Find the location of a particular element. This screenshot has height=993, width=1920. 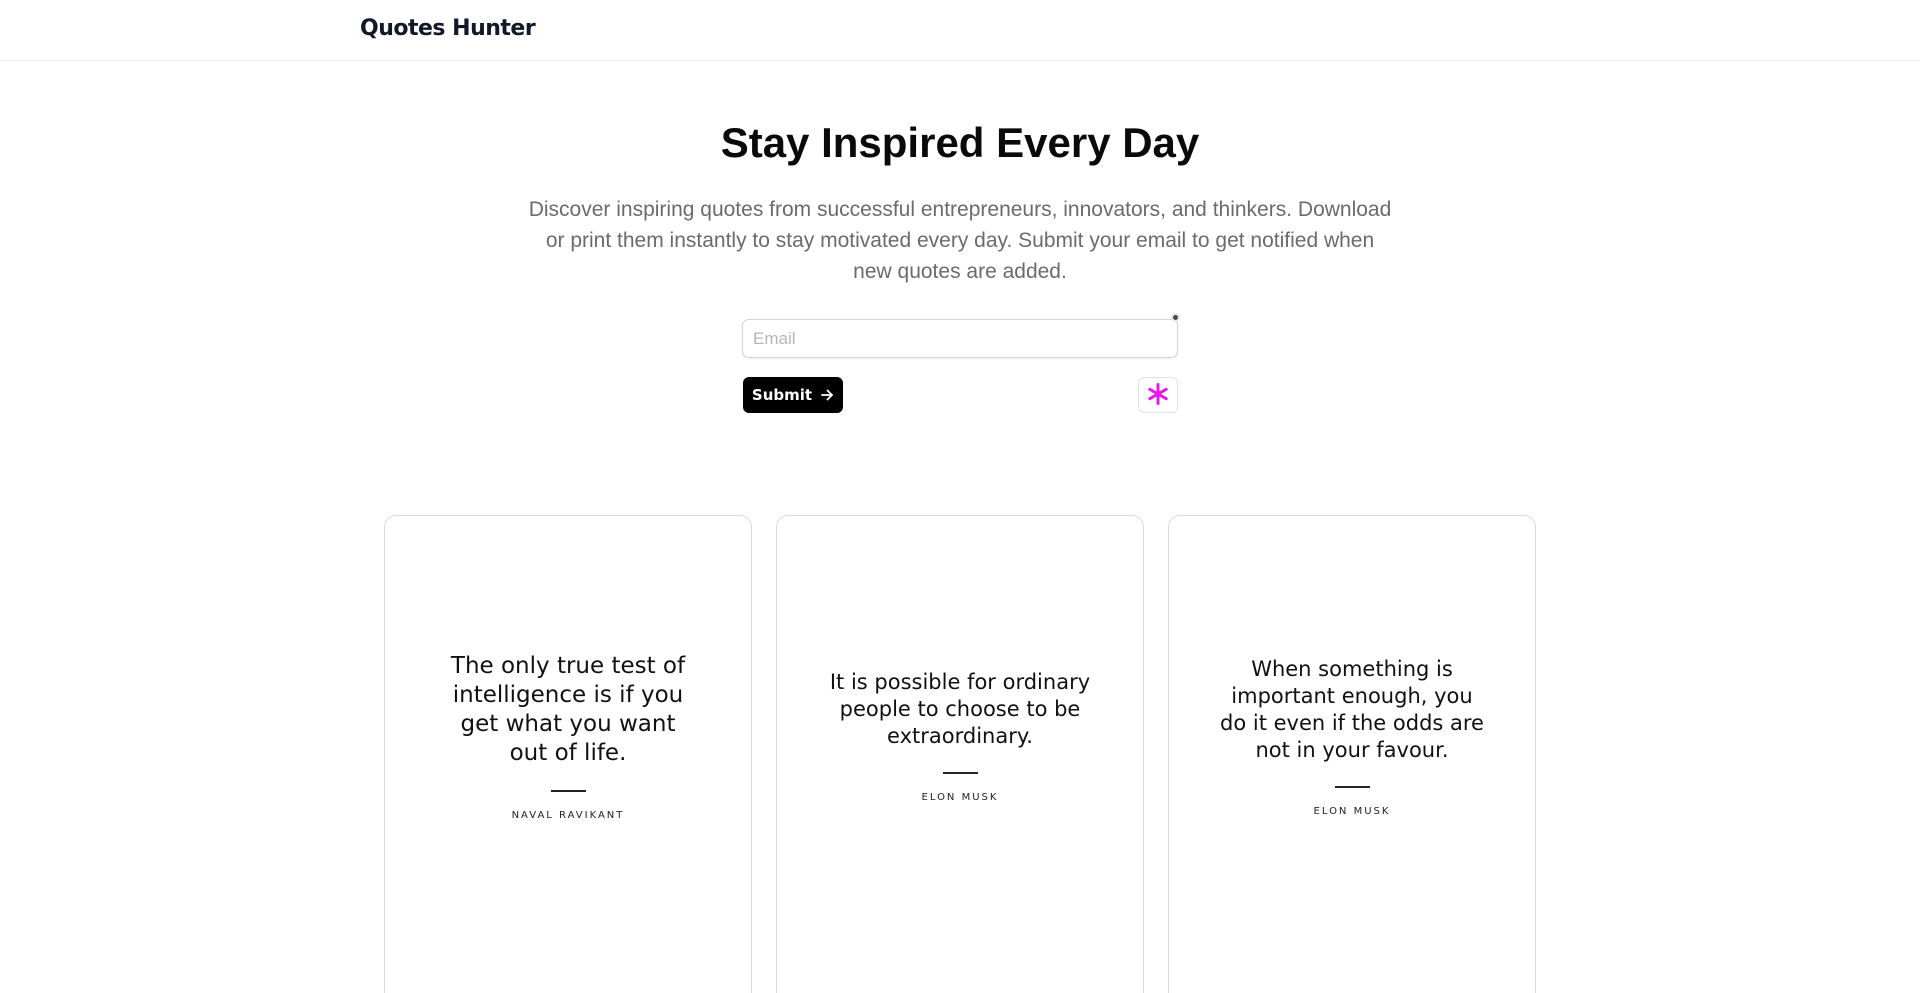

asterisk-button is located at coordinates (1158, 395).